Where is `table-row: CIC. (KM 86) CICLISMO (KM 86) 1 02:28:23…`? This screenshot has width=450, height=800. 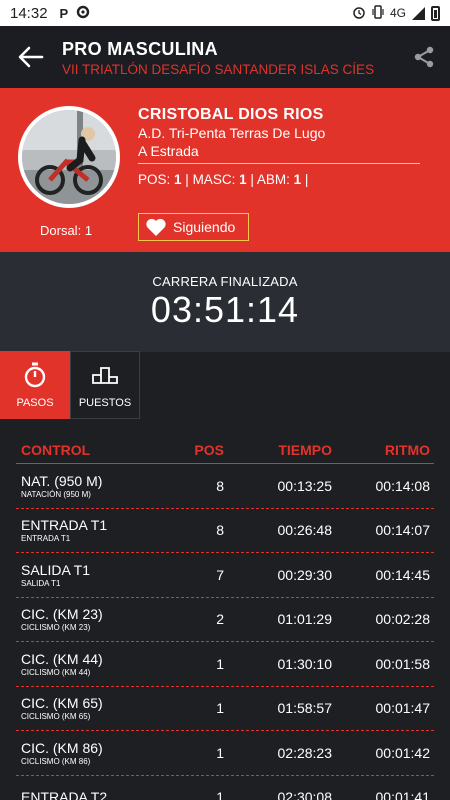
table-row: CIC. (KM 86) CICLISMO (KM 86) 1 02:28:23… is located at coordinates (225, 753).